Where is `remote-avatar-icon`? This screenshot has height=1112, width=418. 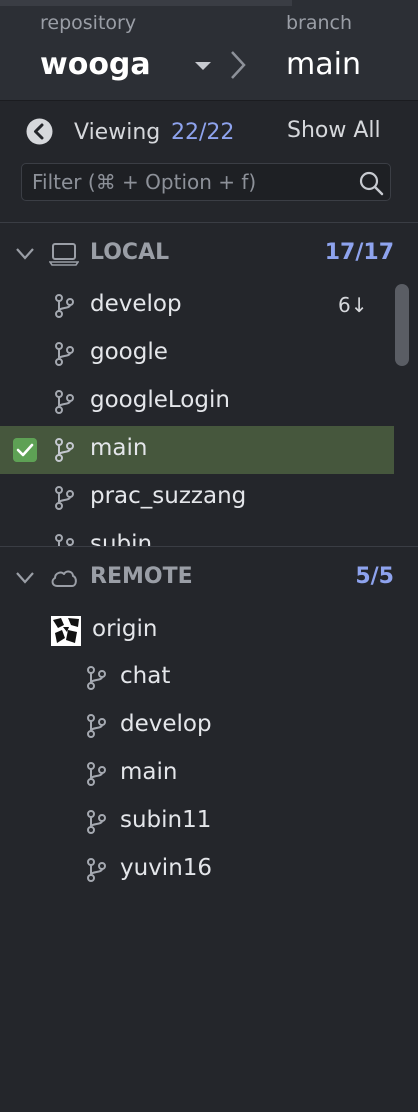 remote-avatar-icon is located at coordinates (66, 631).